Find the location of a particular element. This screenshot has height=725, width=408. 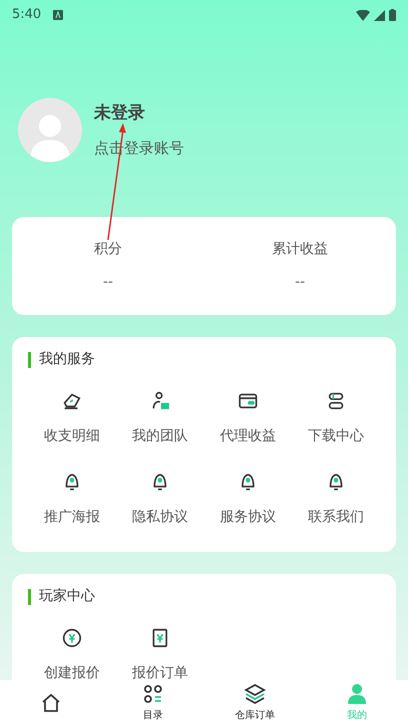

notification-icon is located at coordinates (58, 15).